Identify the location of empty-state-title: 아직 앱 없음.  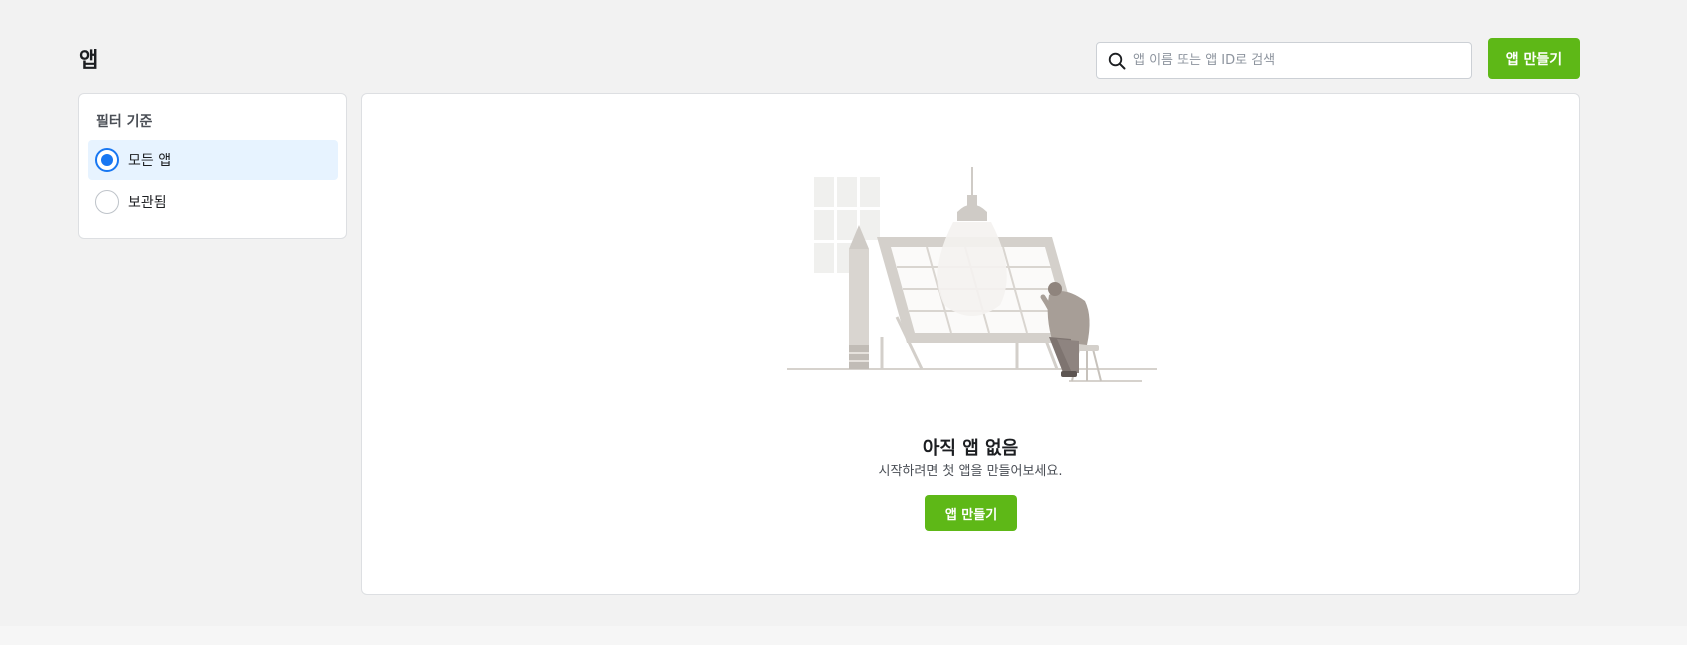
(970, 448).